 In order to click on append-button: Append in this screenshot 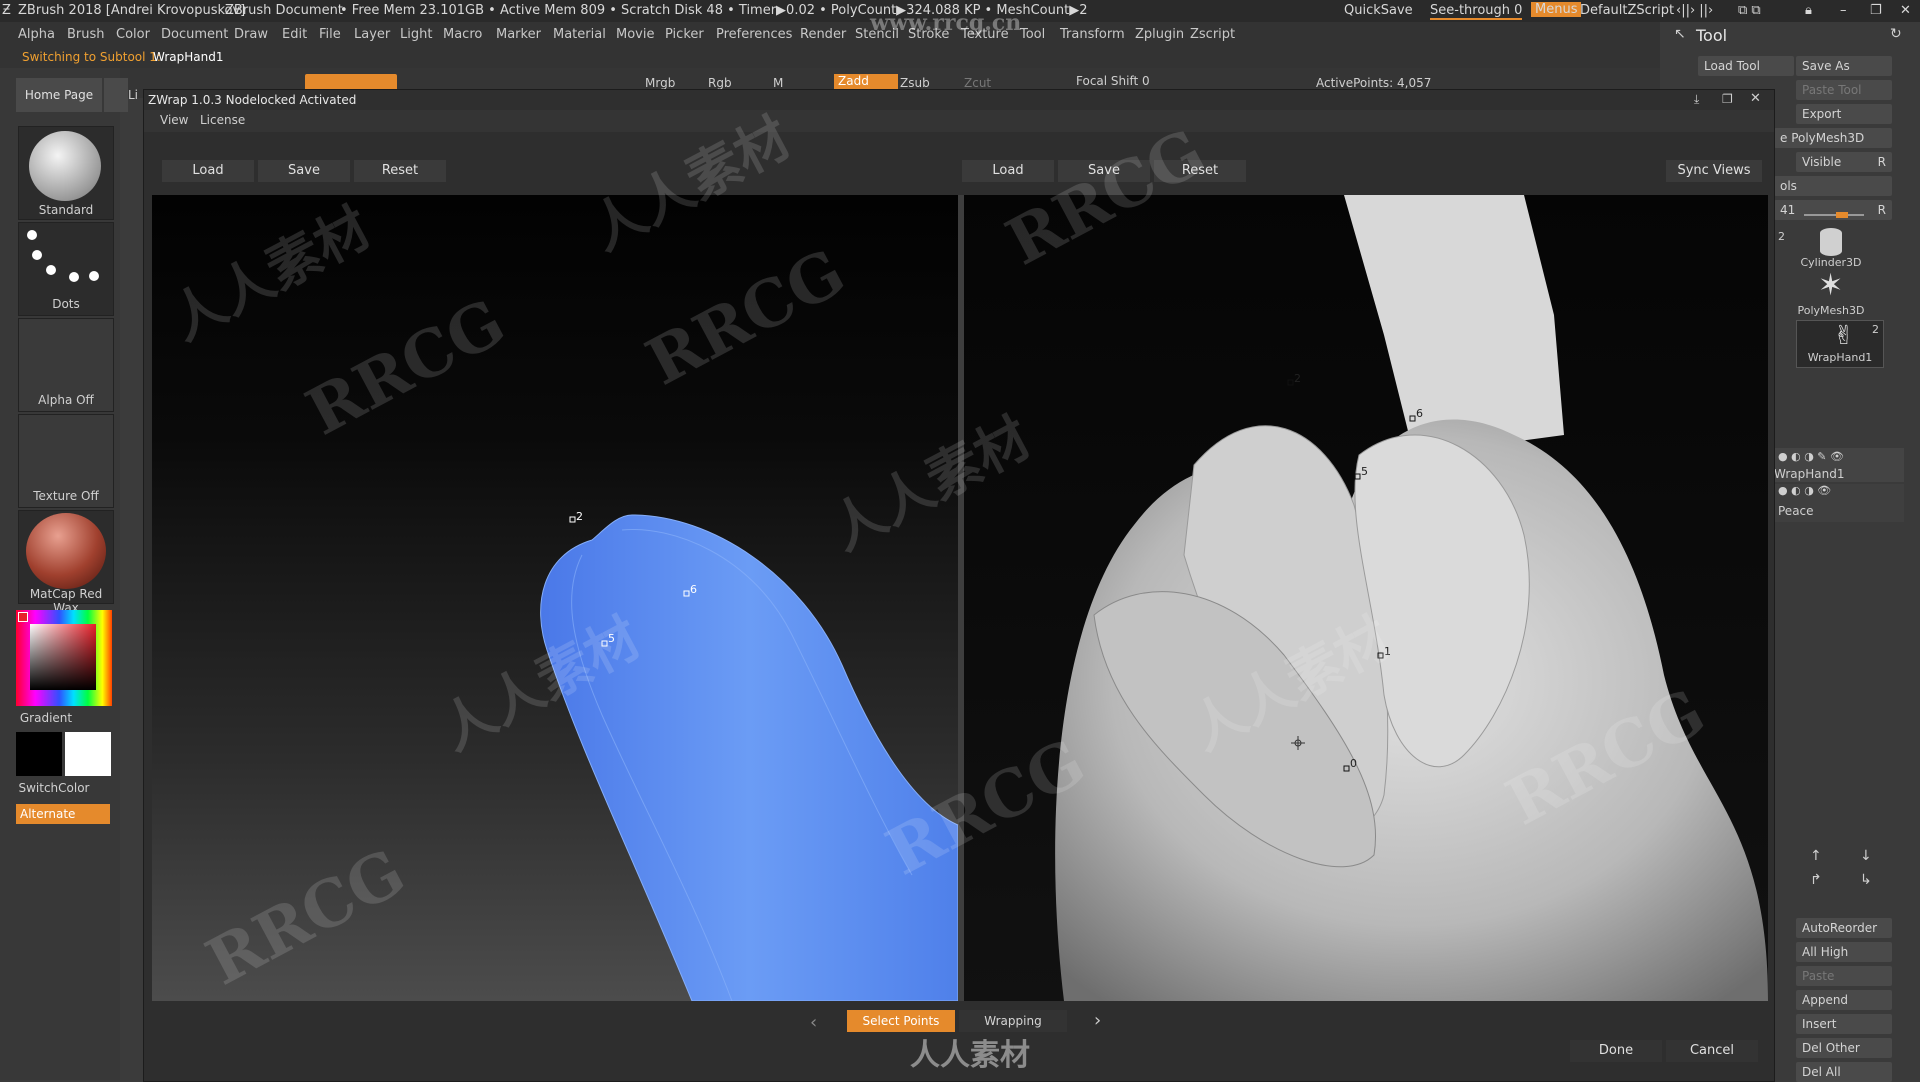, I will do `click(1844, 1000)`.